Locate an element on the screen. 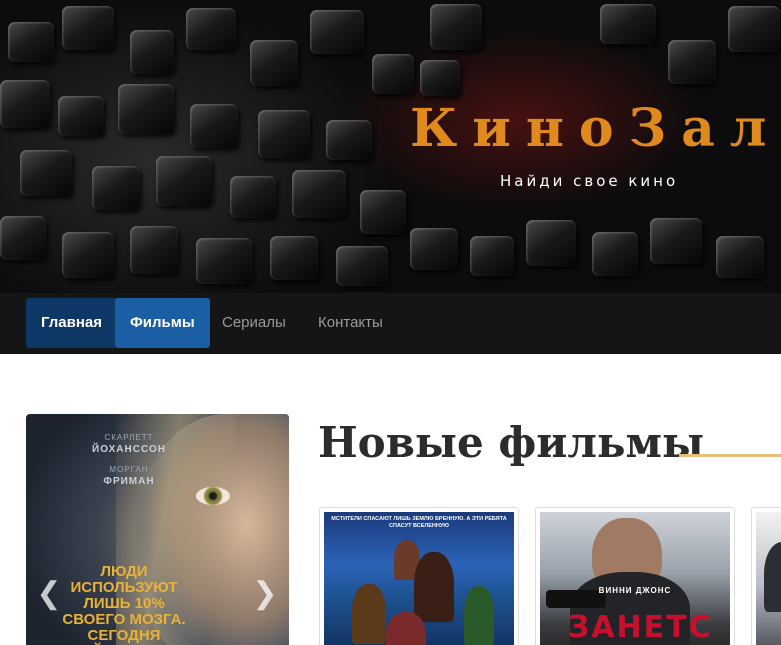 This screenshot has width=781, height=645. poster-cast: СКАРЛЕТТ ЙОХАНССОН МОРГАН ФРИМАН is located at coordinates (129, 460).